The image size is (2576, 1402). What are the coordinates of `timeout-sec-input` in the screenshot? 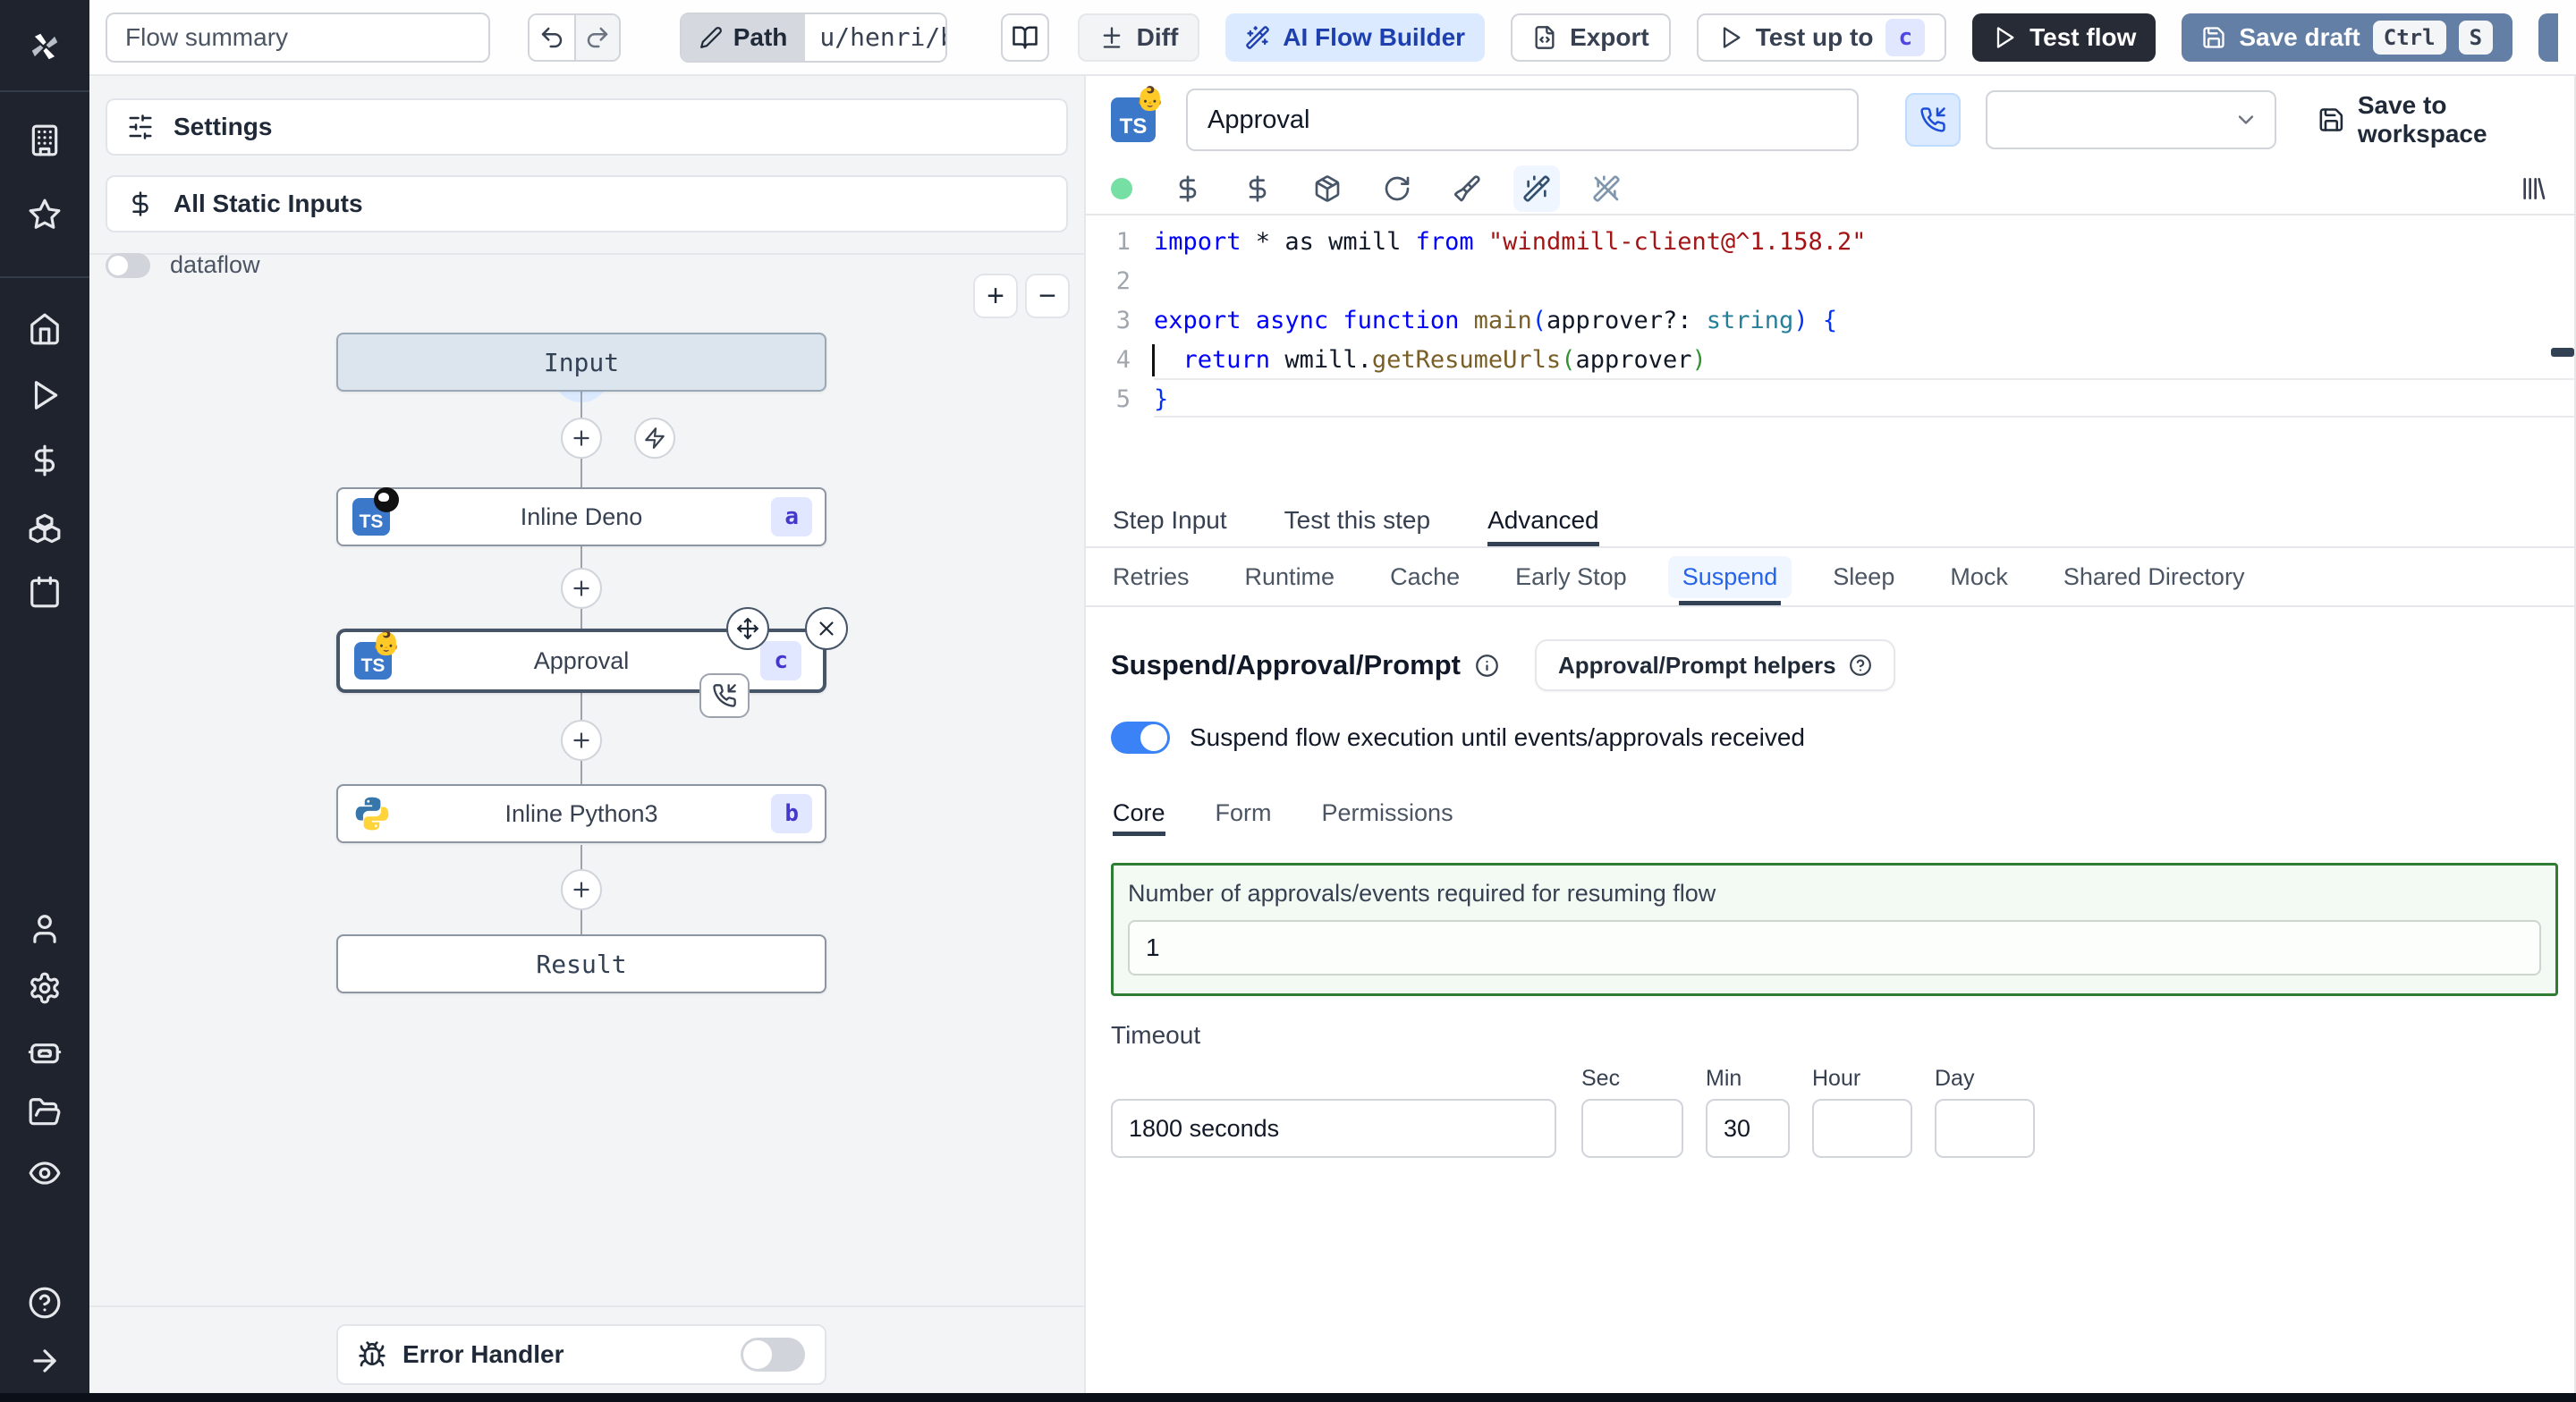 It's located at (1632, 1128).